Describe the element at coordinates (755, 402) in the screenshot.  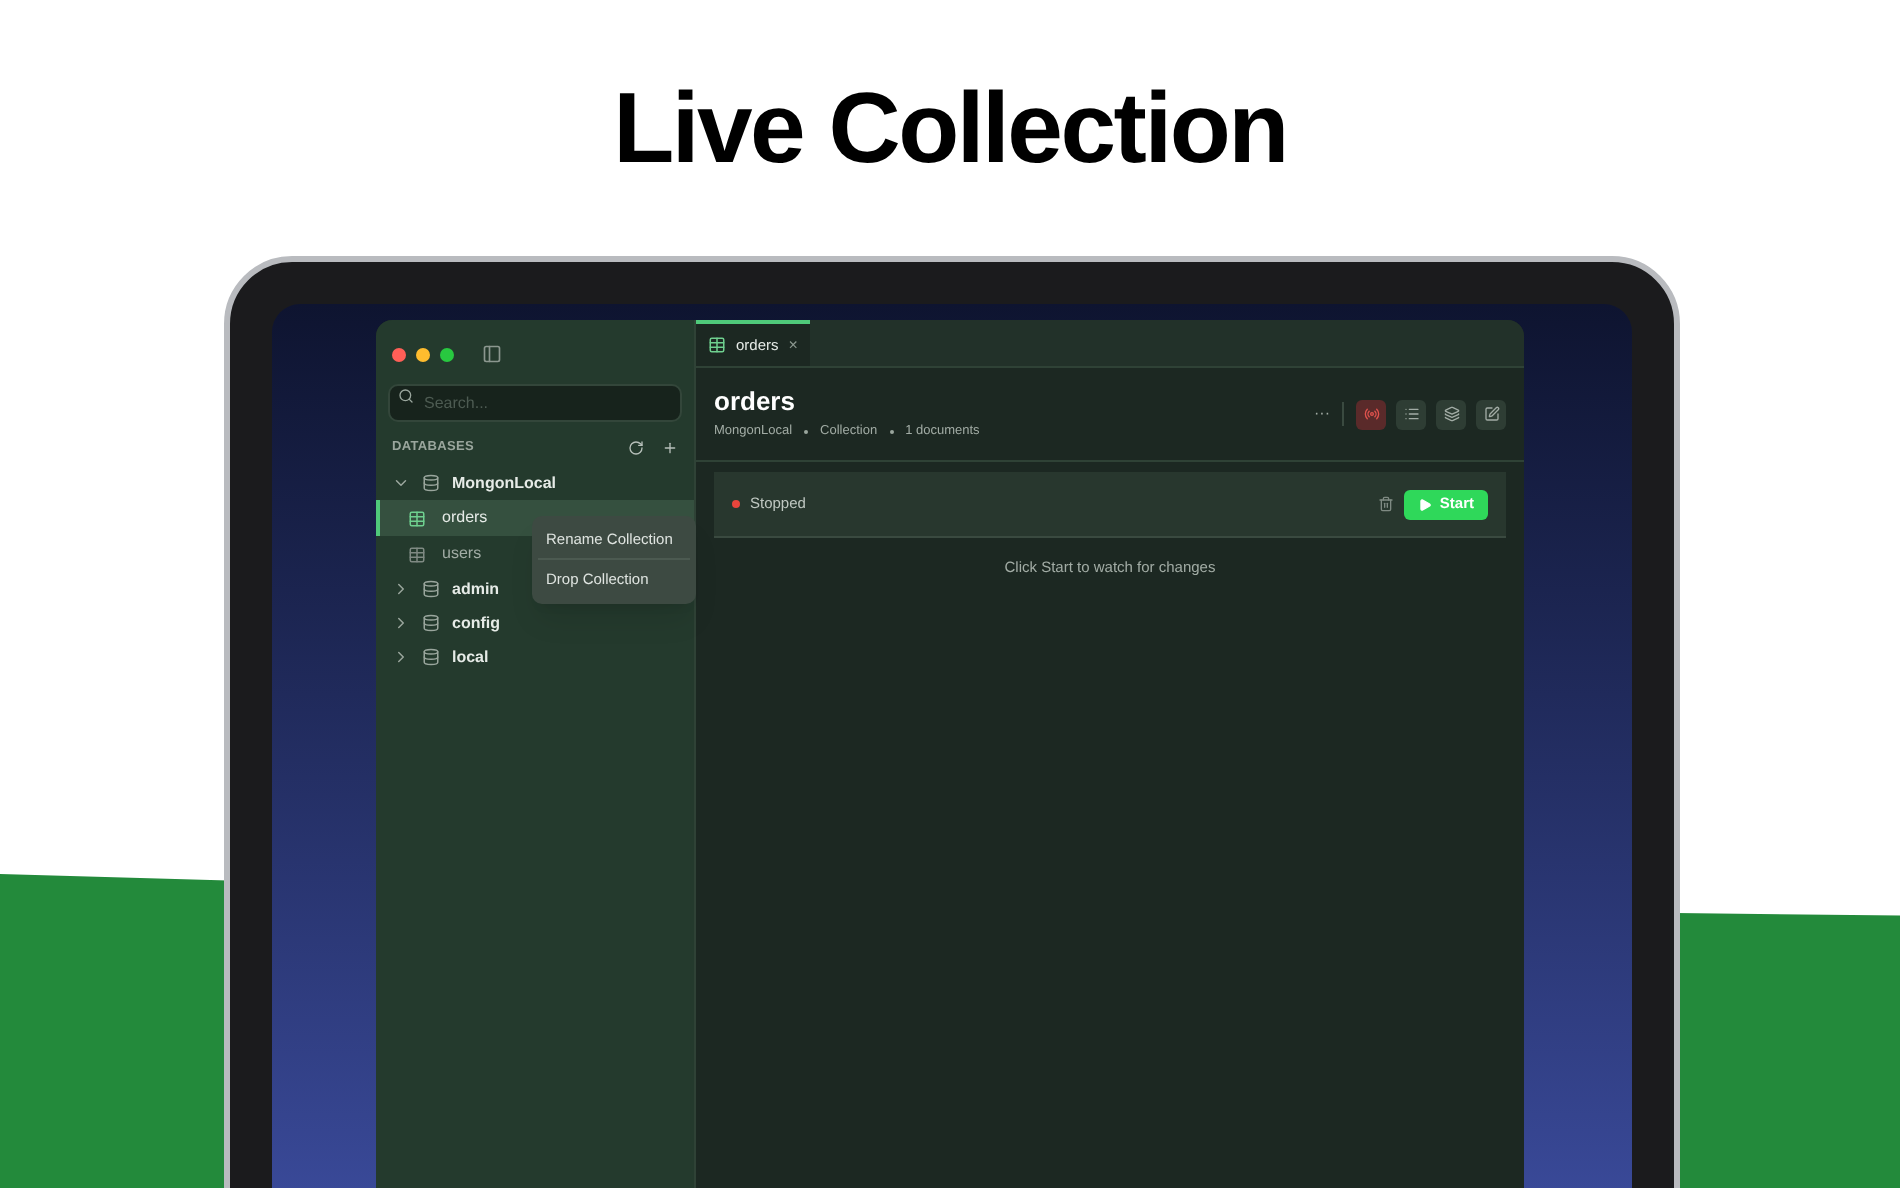
I see `collection-title: orders` at that location.